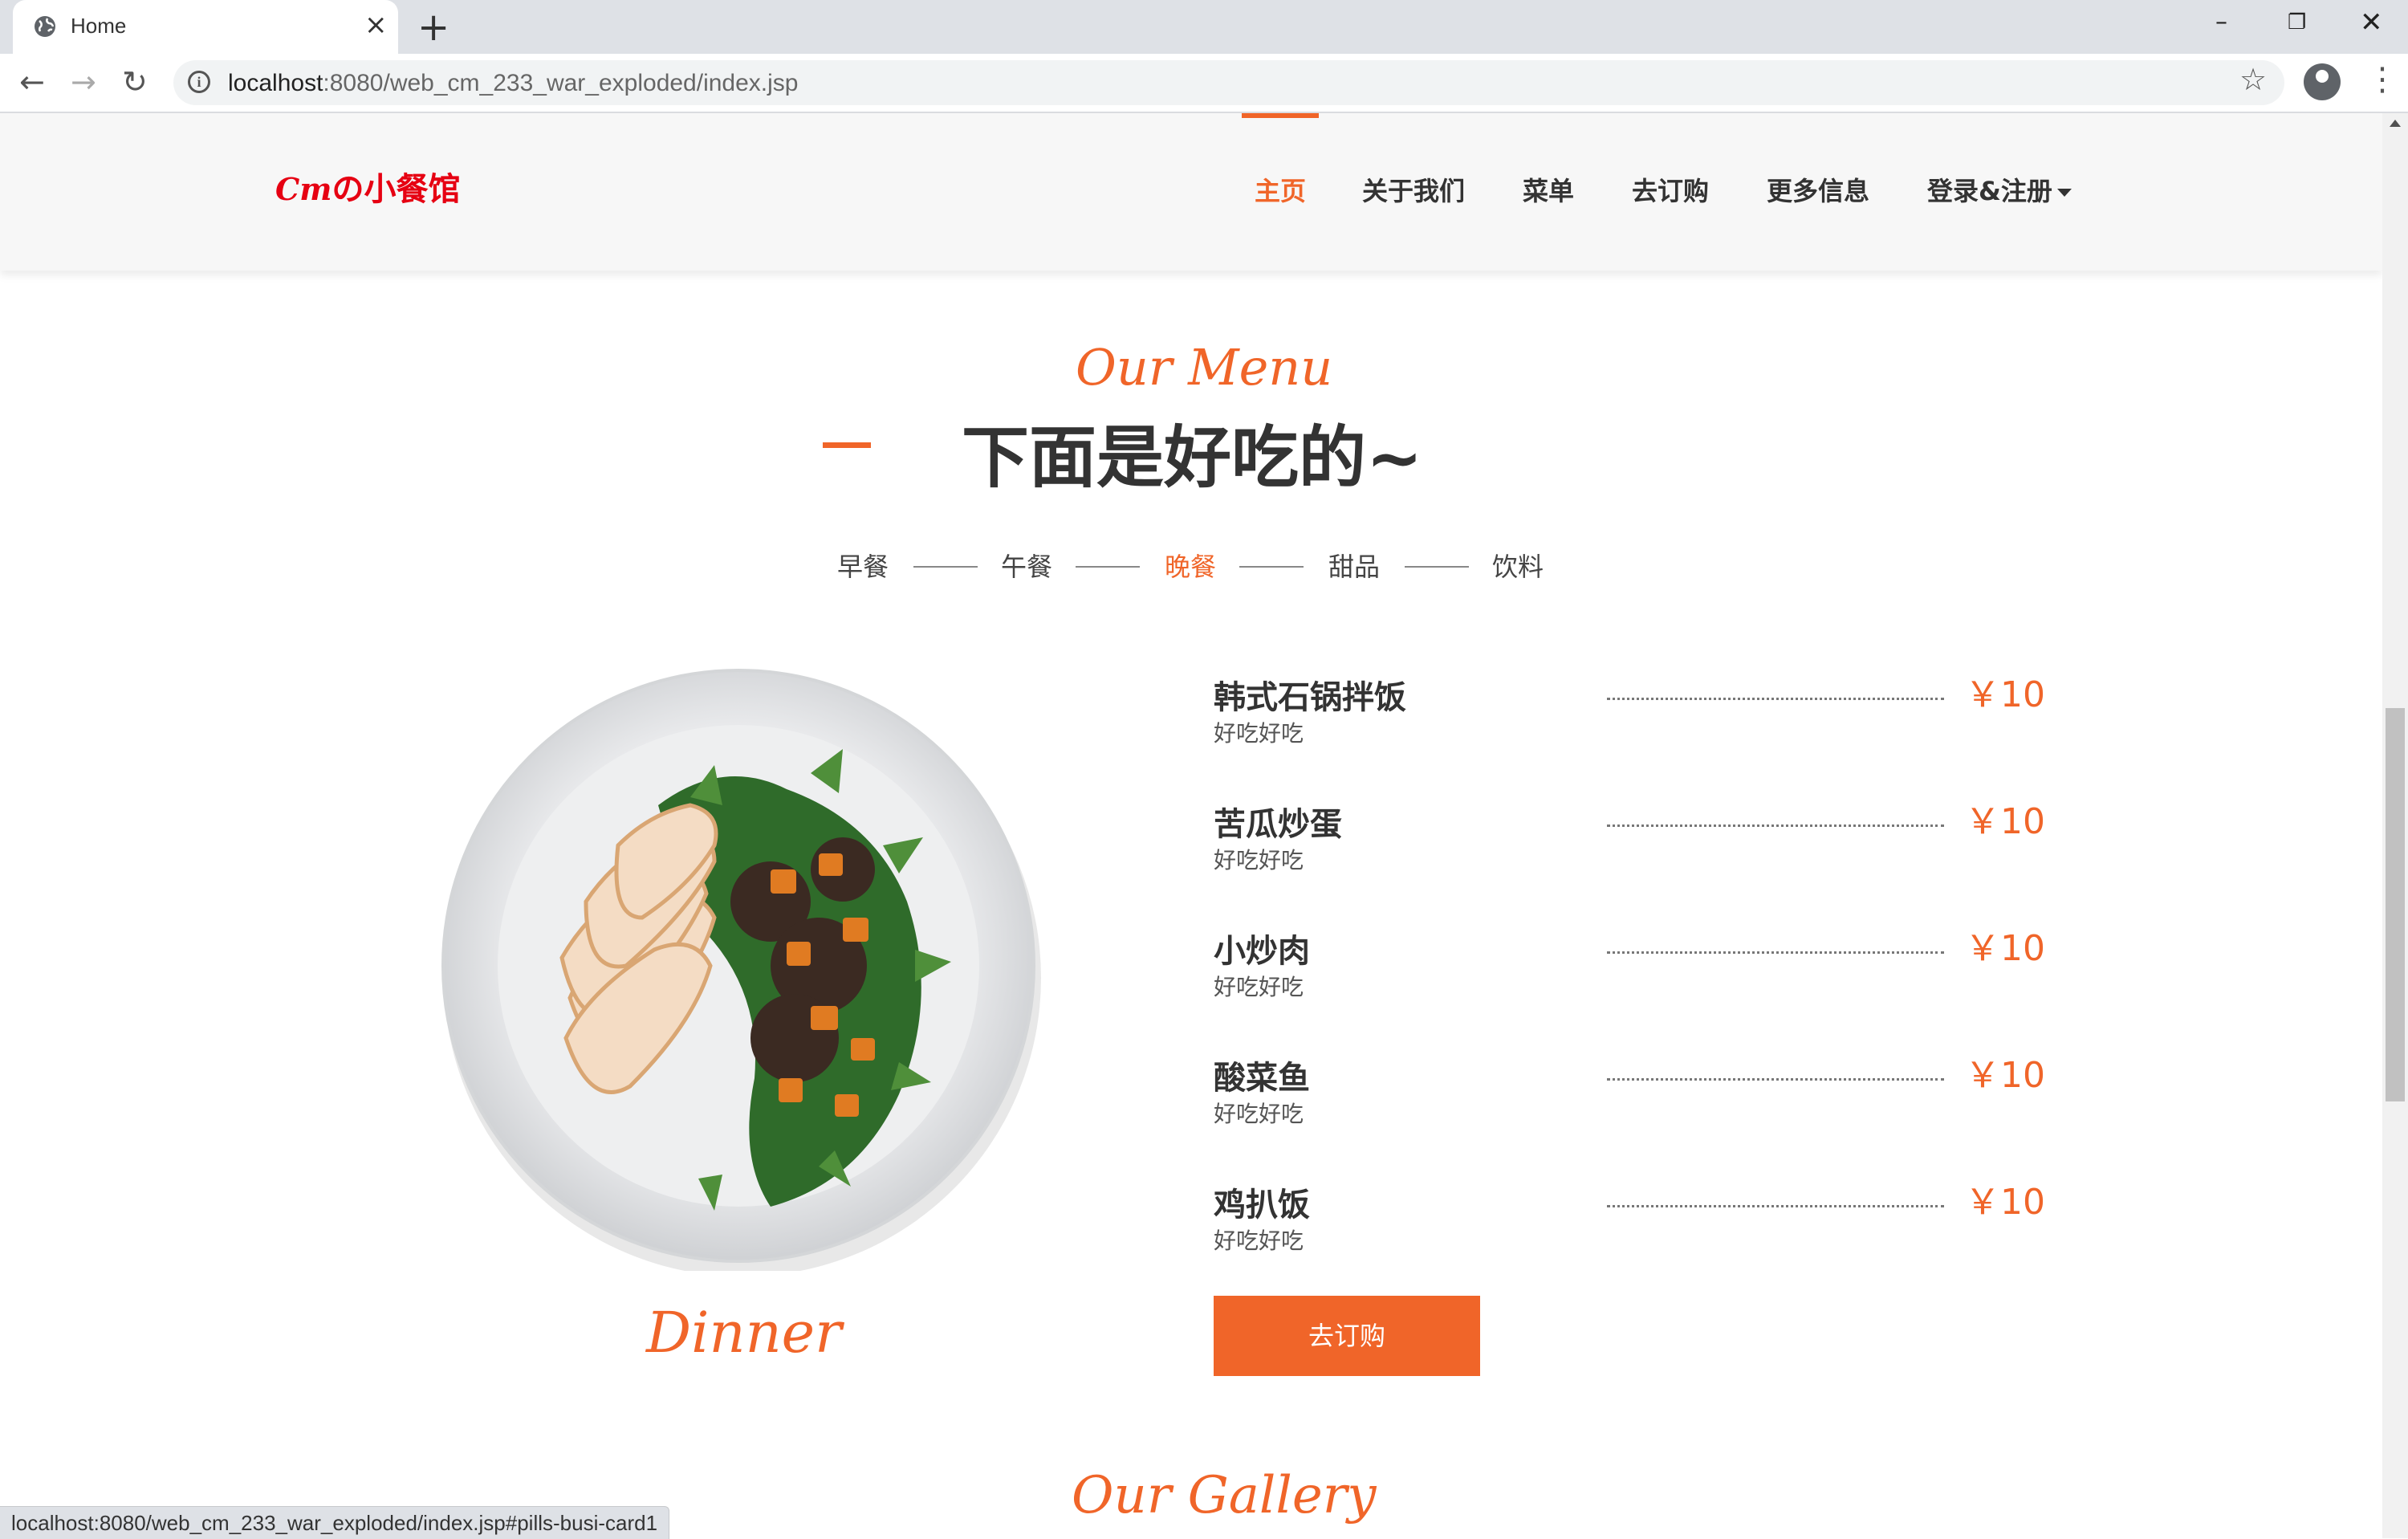  Describe the element at coordinates (32, 82) in the screenshot. I see `back-icon: ←` at that location.